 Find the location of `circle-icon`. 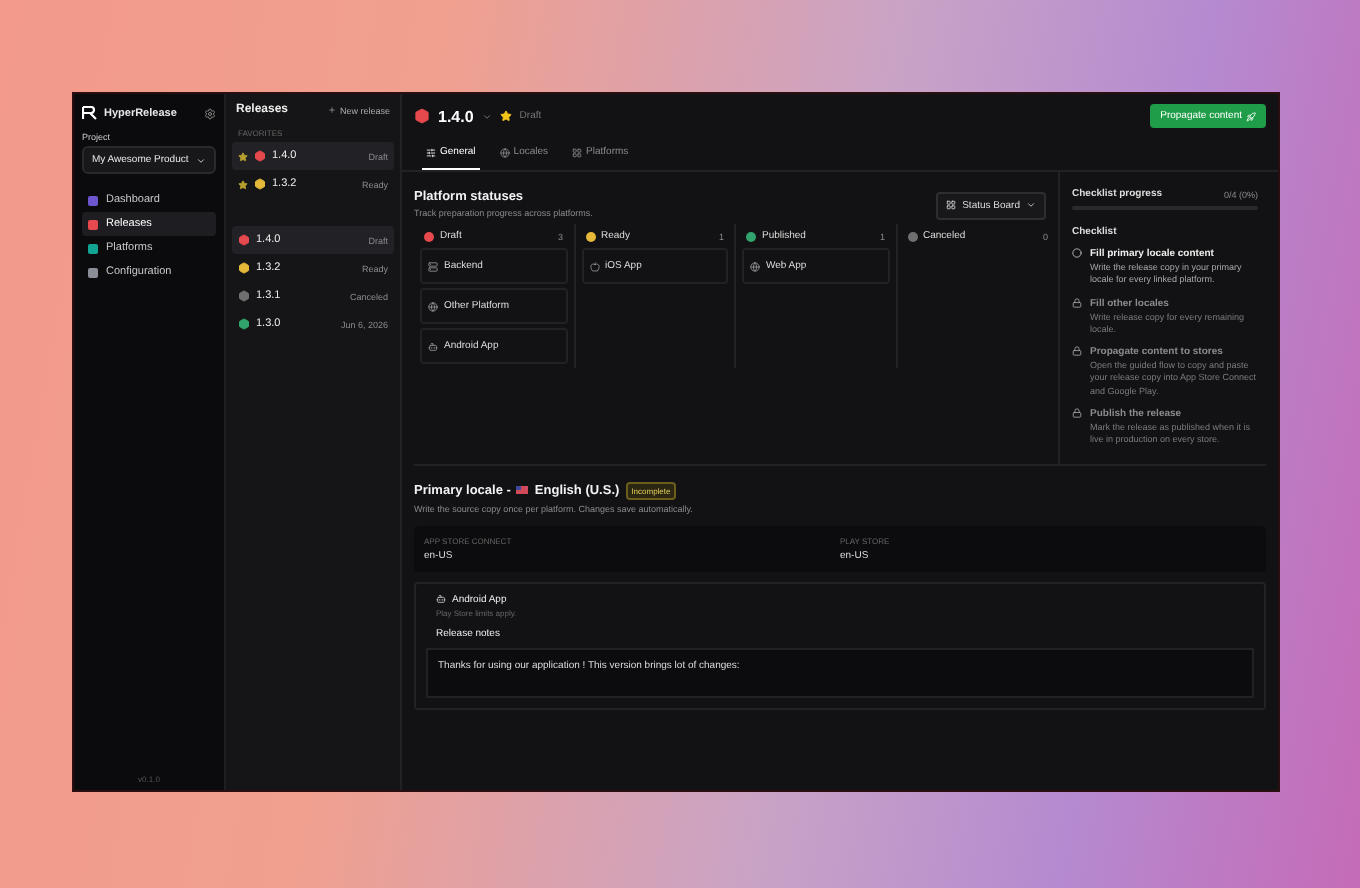

circle-icon is located at coordinates (1077, 253).